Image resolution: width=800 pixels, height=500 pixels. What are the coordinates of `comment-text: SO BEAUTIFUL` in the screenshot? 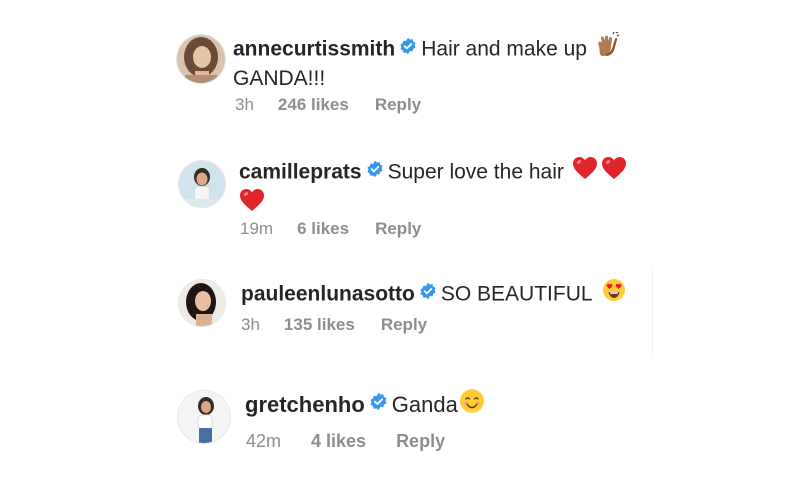 It's located at (516, 294).